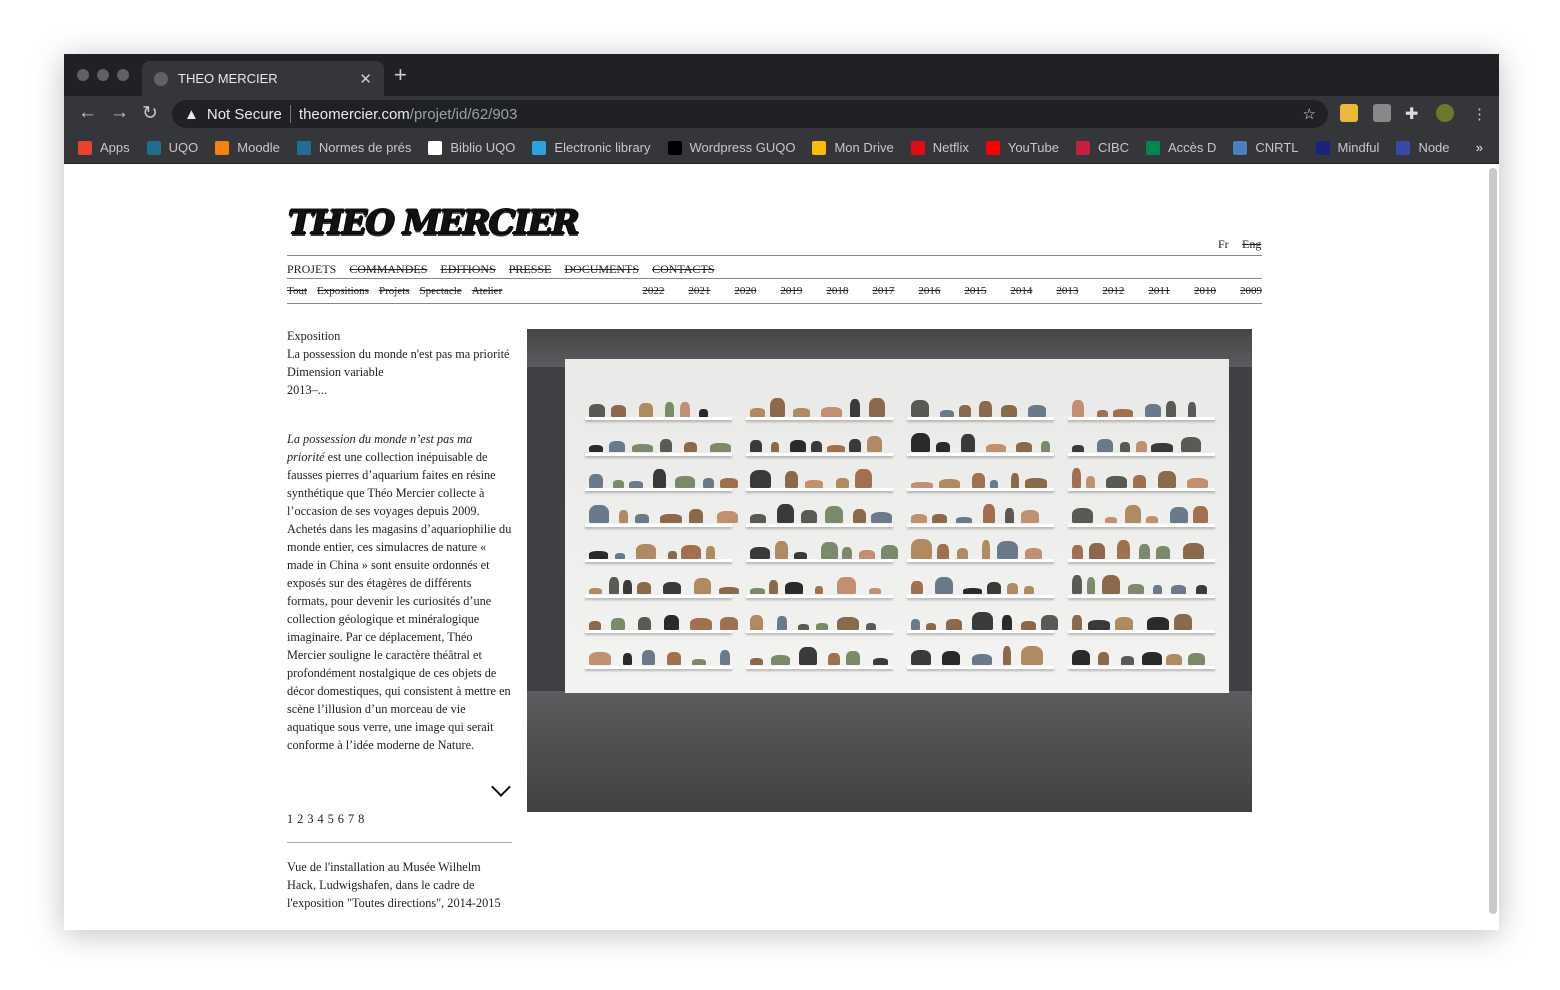  What do you see at coordinates (1479, 147) in the screenshot?
I see `more-bookmarks-icon: »` at bounding box center [1479, 147].